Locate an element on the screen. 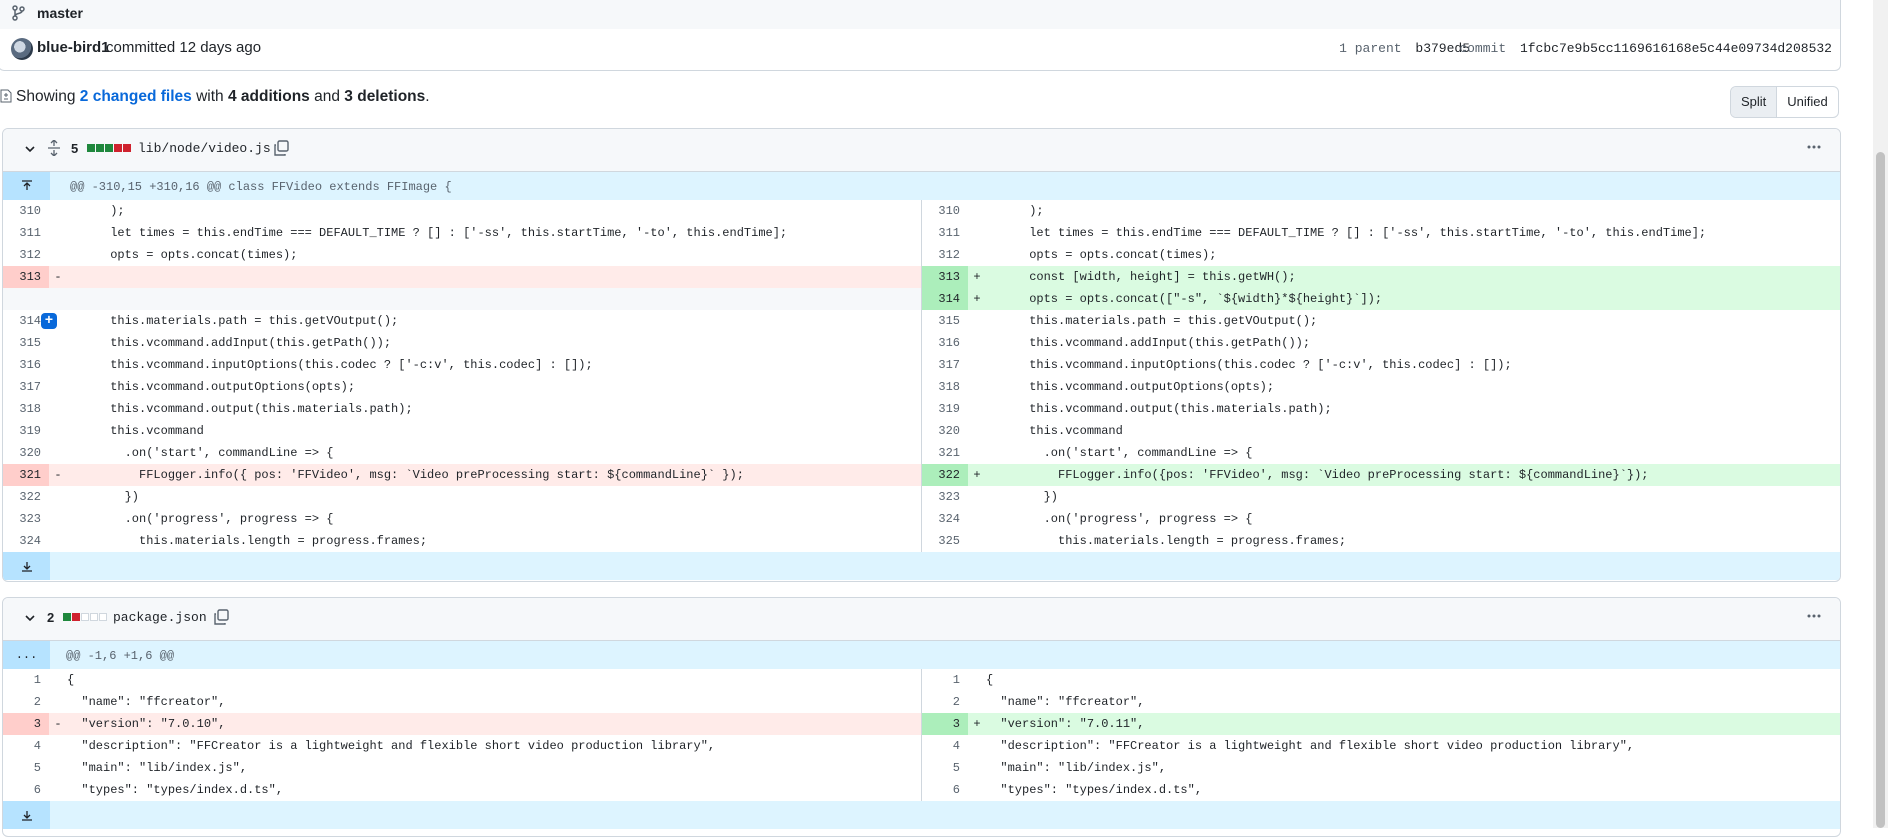  page-scrollbar is located at coordinates (1880, 414).